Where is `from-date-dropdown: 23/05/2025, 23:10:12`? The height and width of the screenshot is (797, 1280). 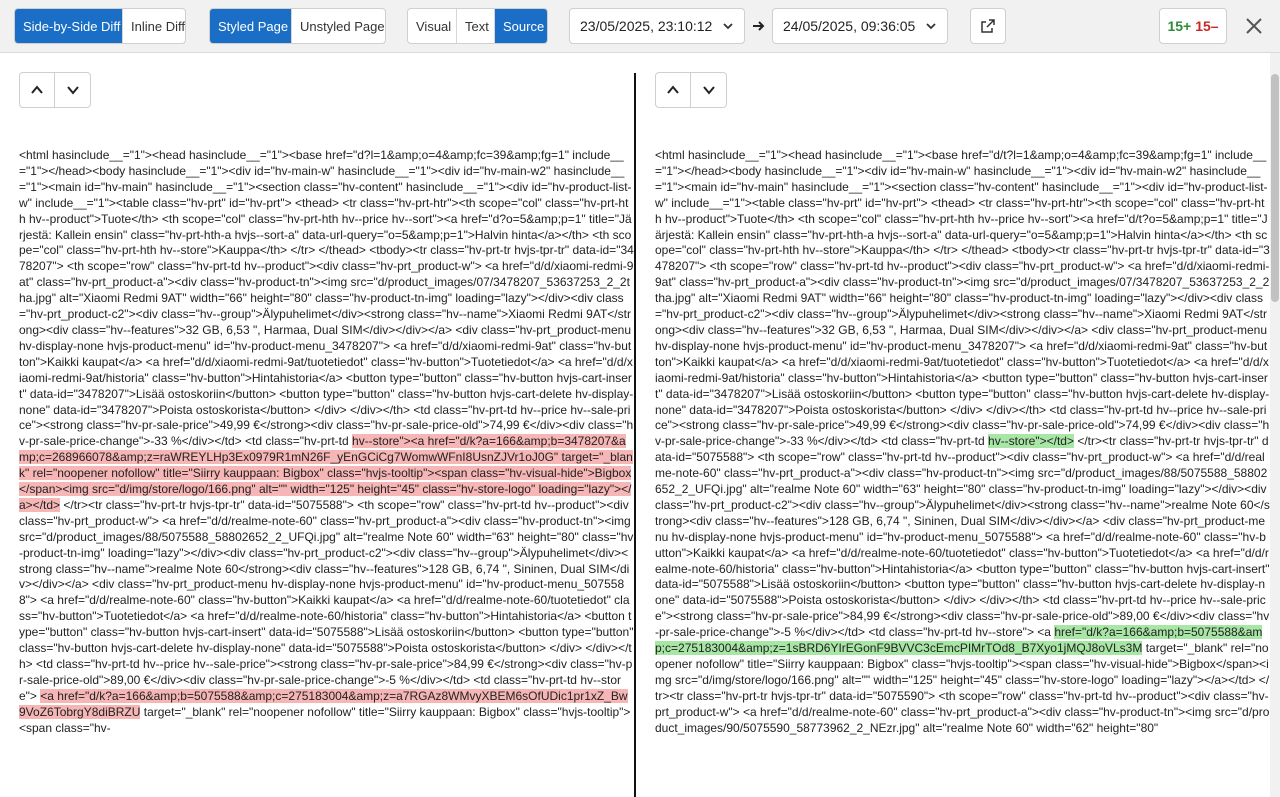 from-date-dropdown: 23/05/2025, 23:10:12 is located at coordinates (657, 26).